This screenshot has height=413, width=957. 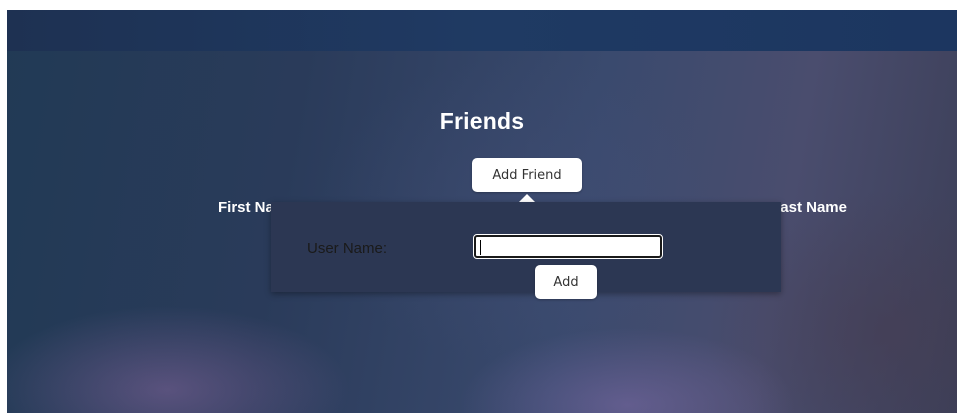 I want to click on username-label: User Name:, so click(x=347, y=248).